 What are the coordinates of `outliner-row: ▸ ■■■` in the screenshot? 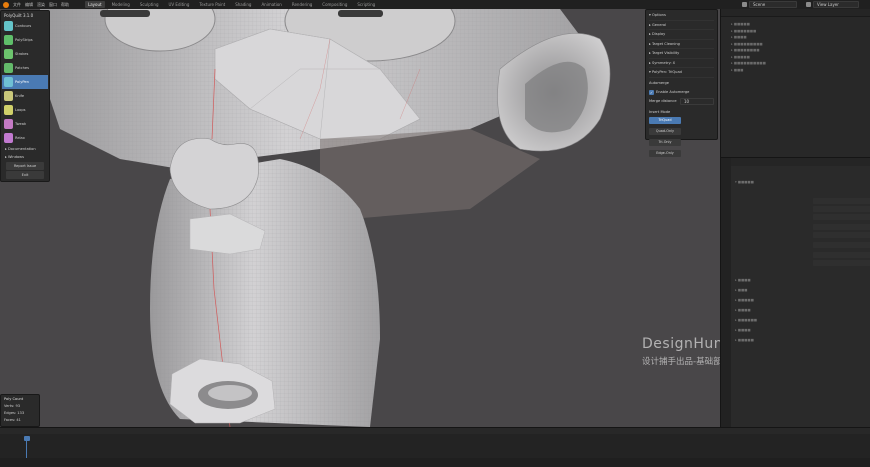 It's located at (795, 70).